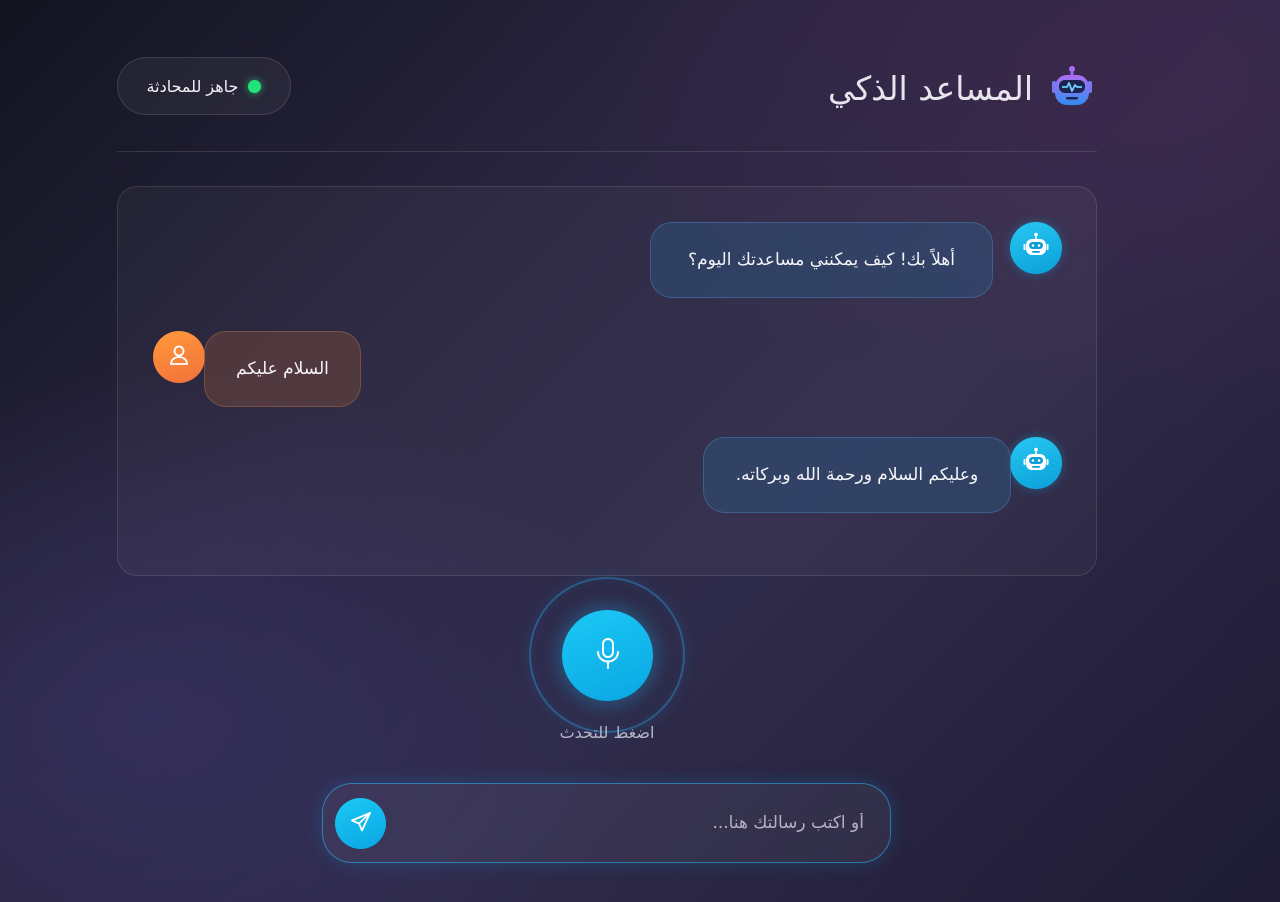 The height and width of the screenshot is (902, 1280). I want to click on mic-label: اضغط للتحدث, so click(607, 732).